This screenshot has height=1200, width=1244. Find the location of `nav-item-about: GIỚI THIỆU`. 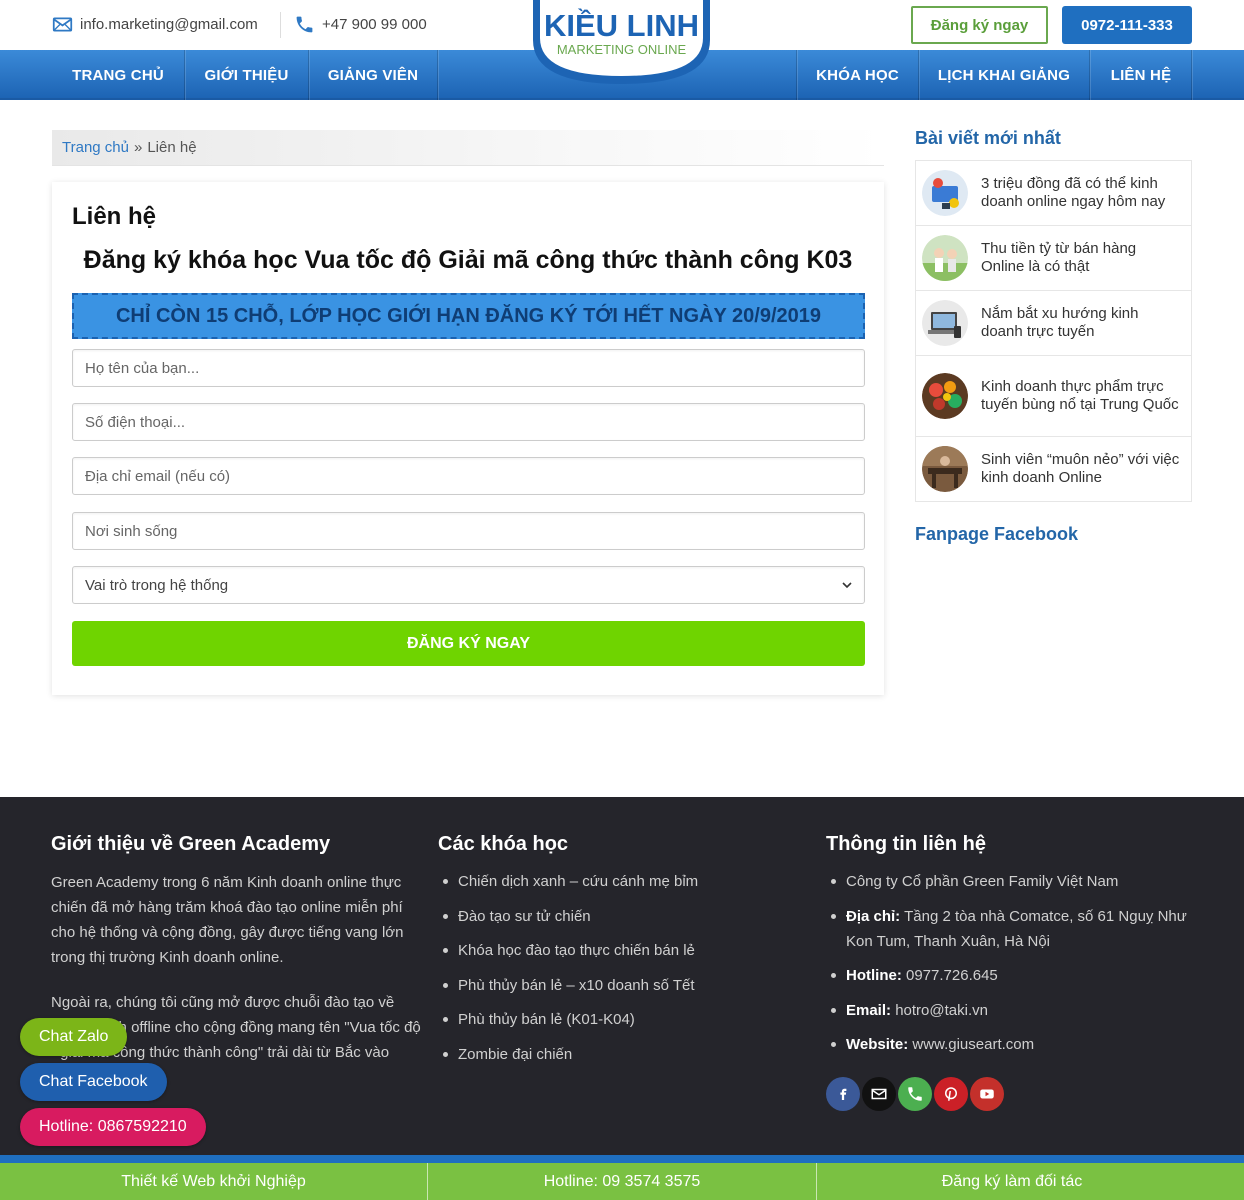

nav-item-about: GIỚI THIỆU is located at coordinates (246, 75).